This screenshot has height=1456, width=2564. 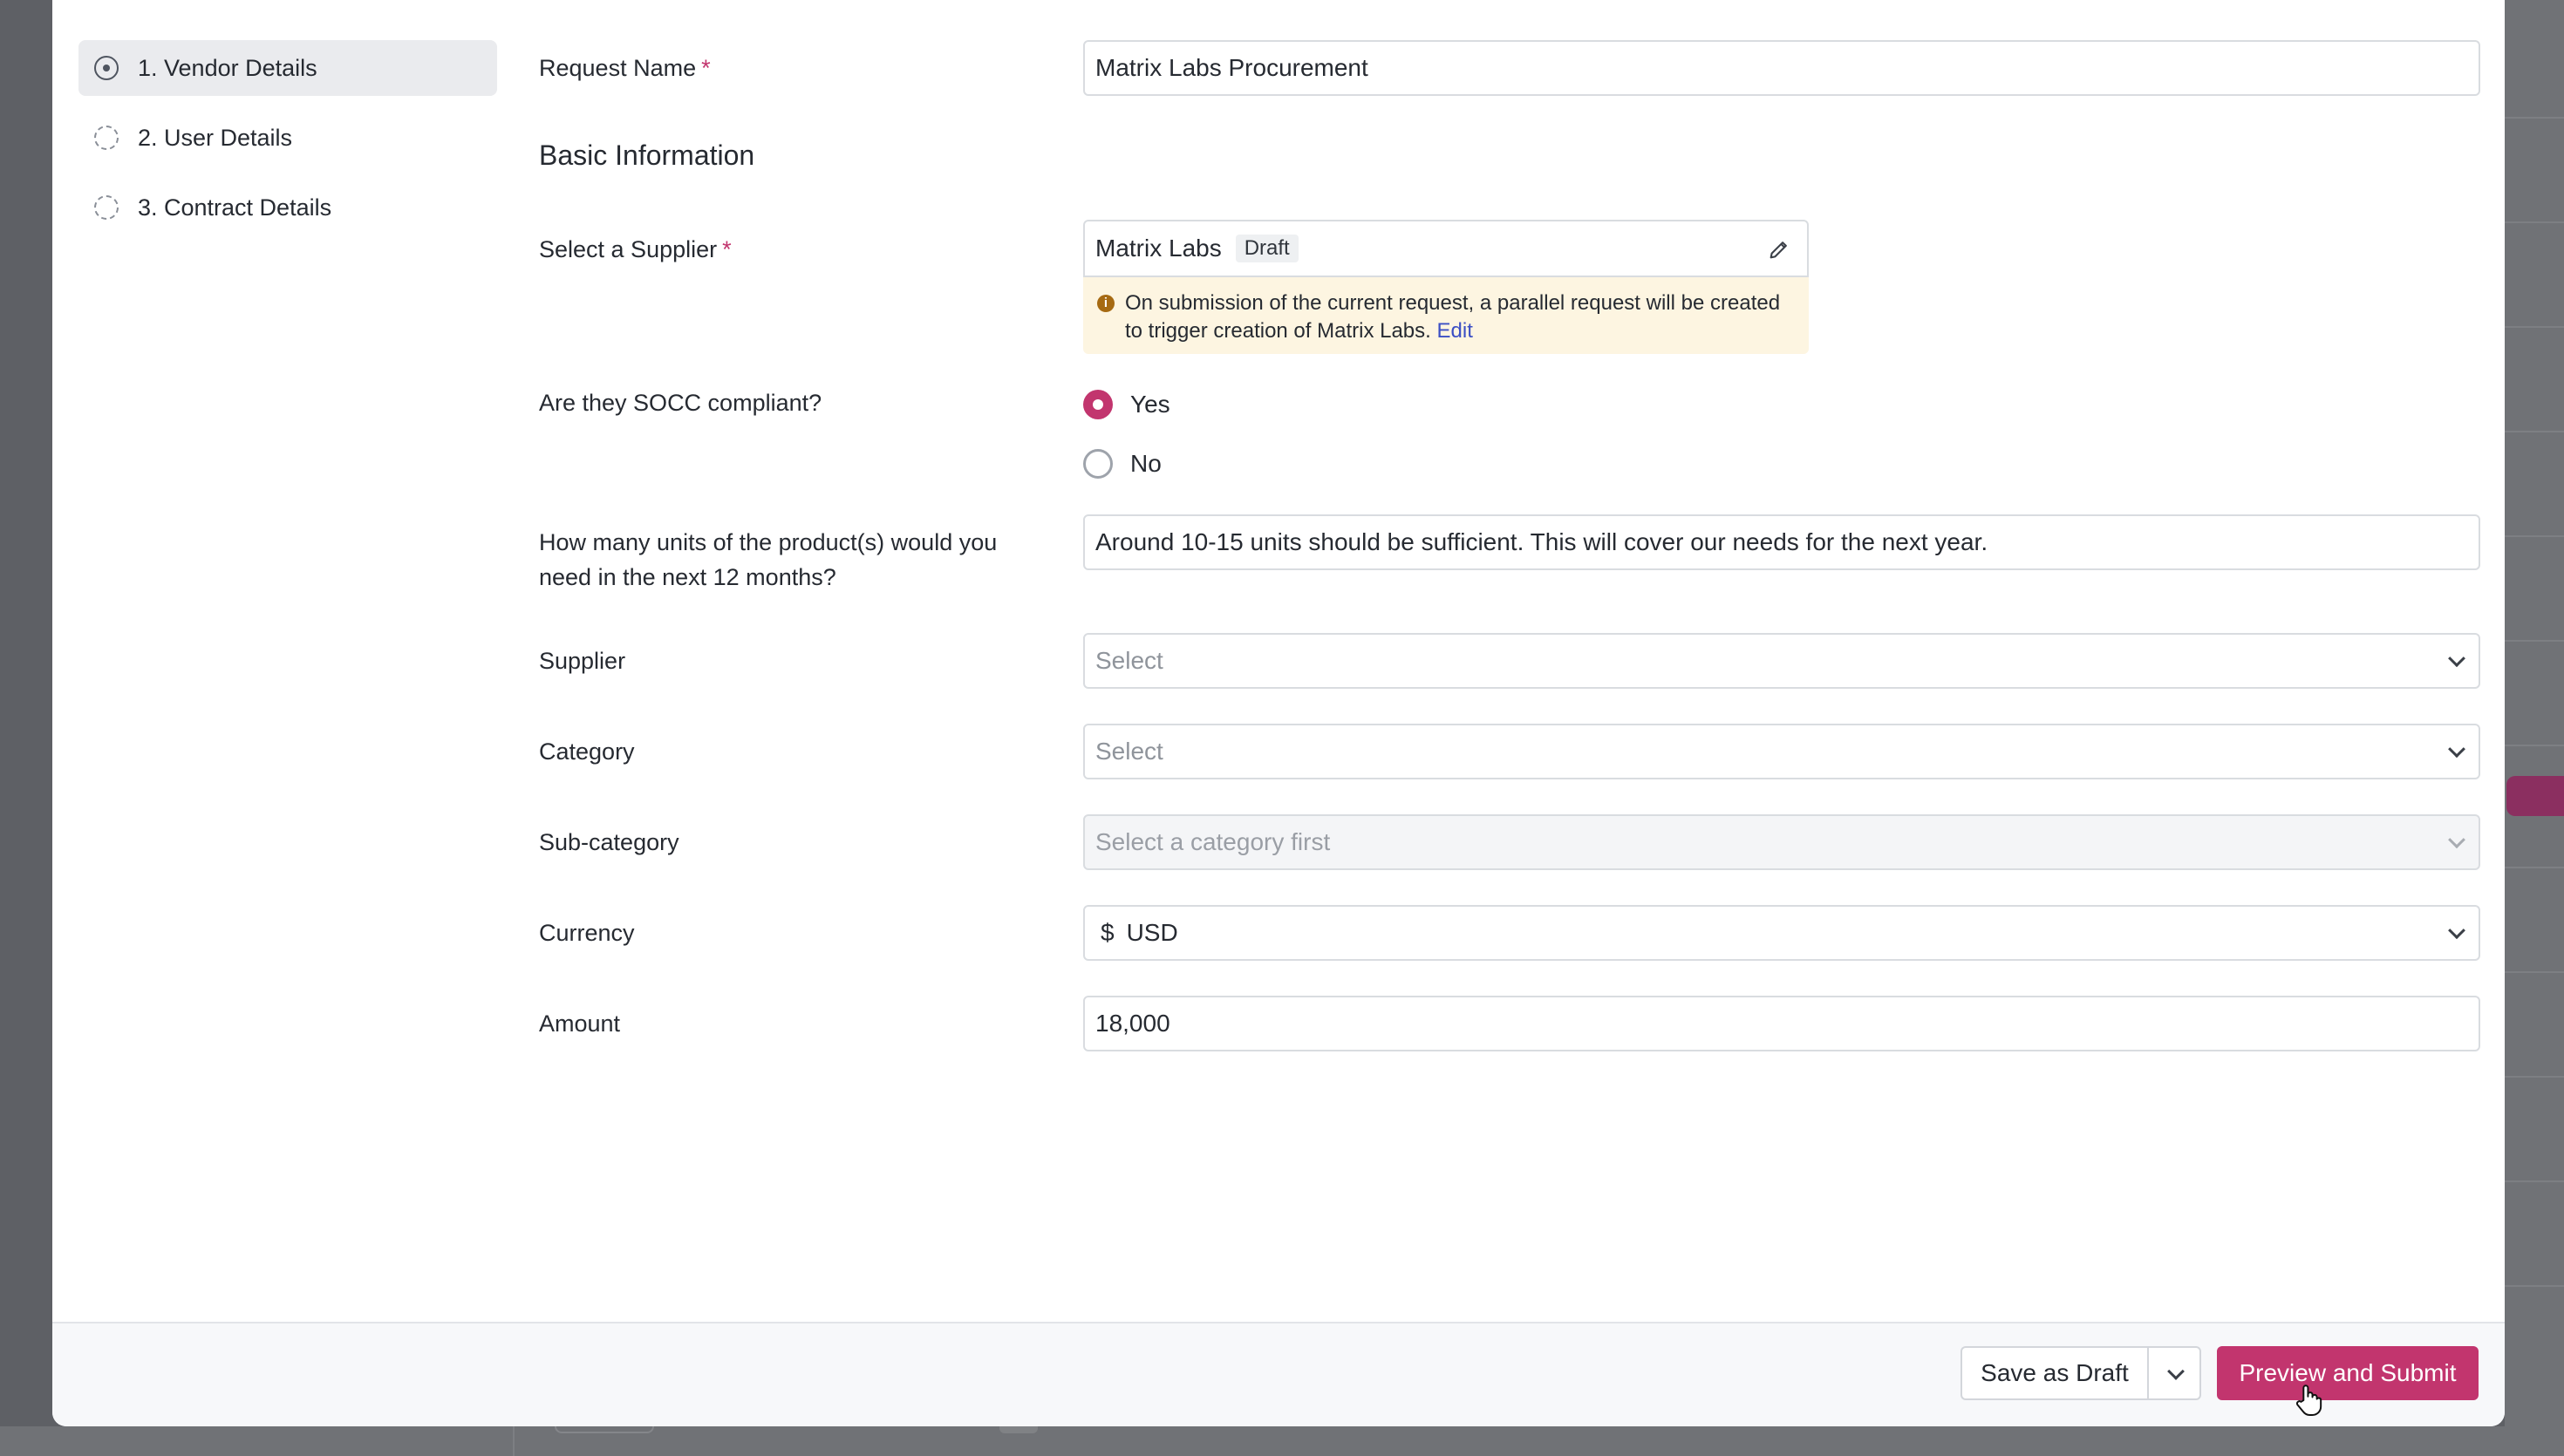 What do you see at coordinates (680, 403) in the screenshot?
I see `socc-label: Are they SOCC compliant?` at bounding box center [680, 403].